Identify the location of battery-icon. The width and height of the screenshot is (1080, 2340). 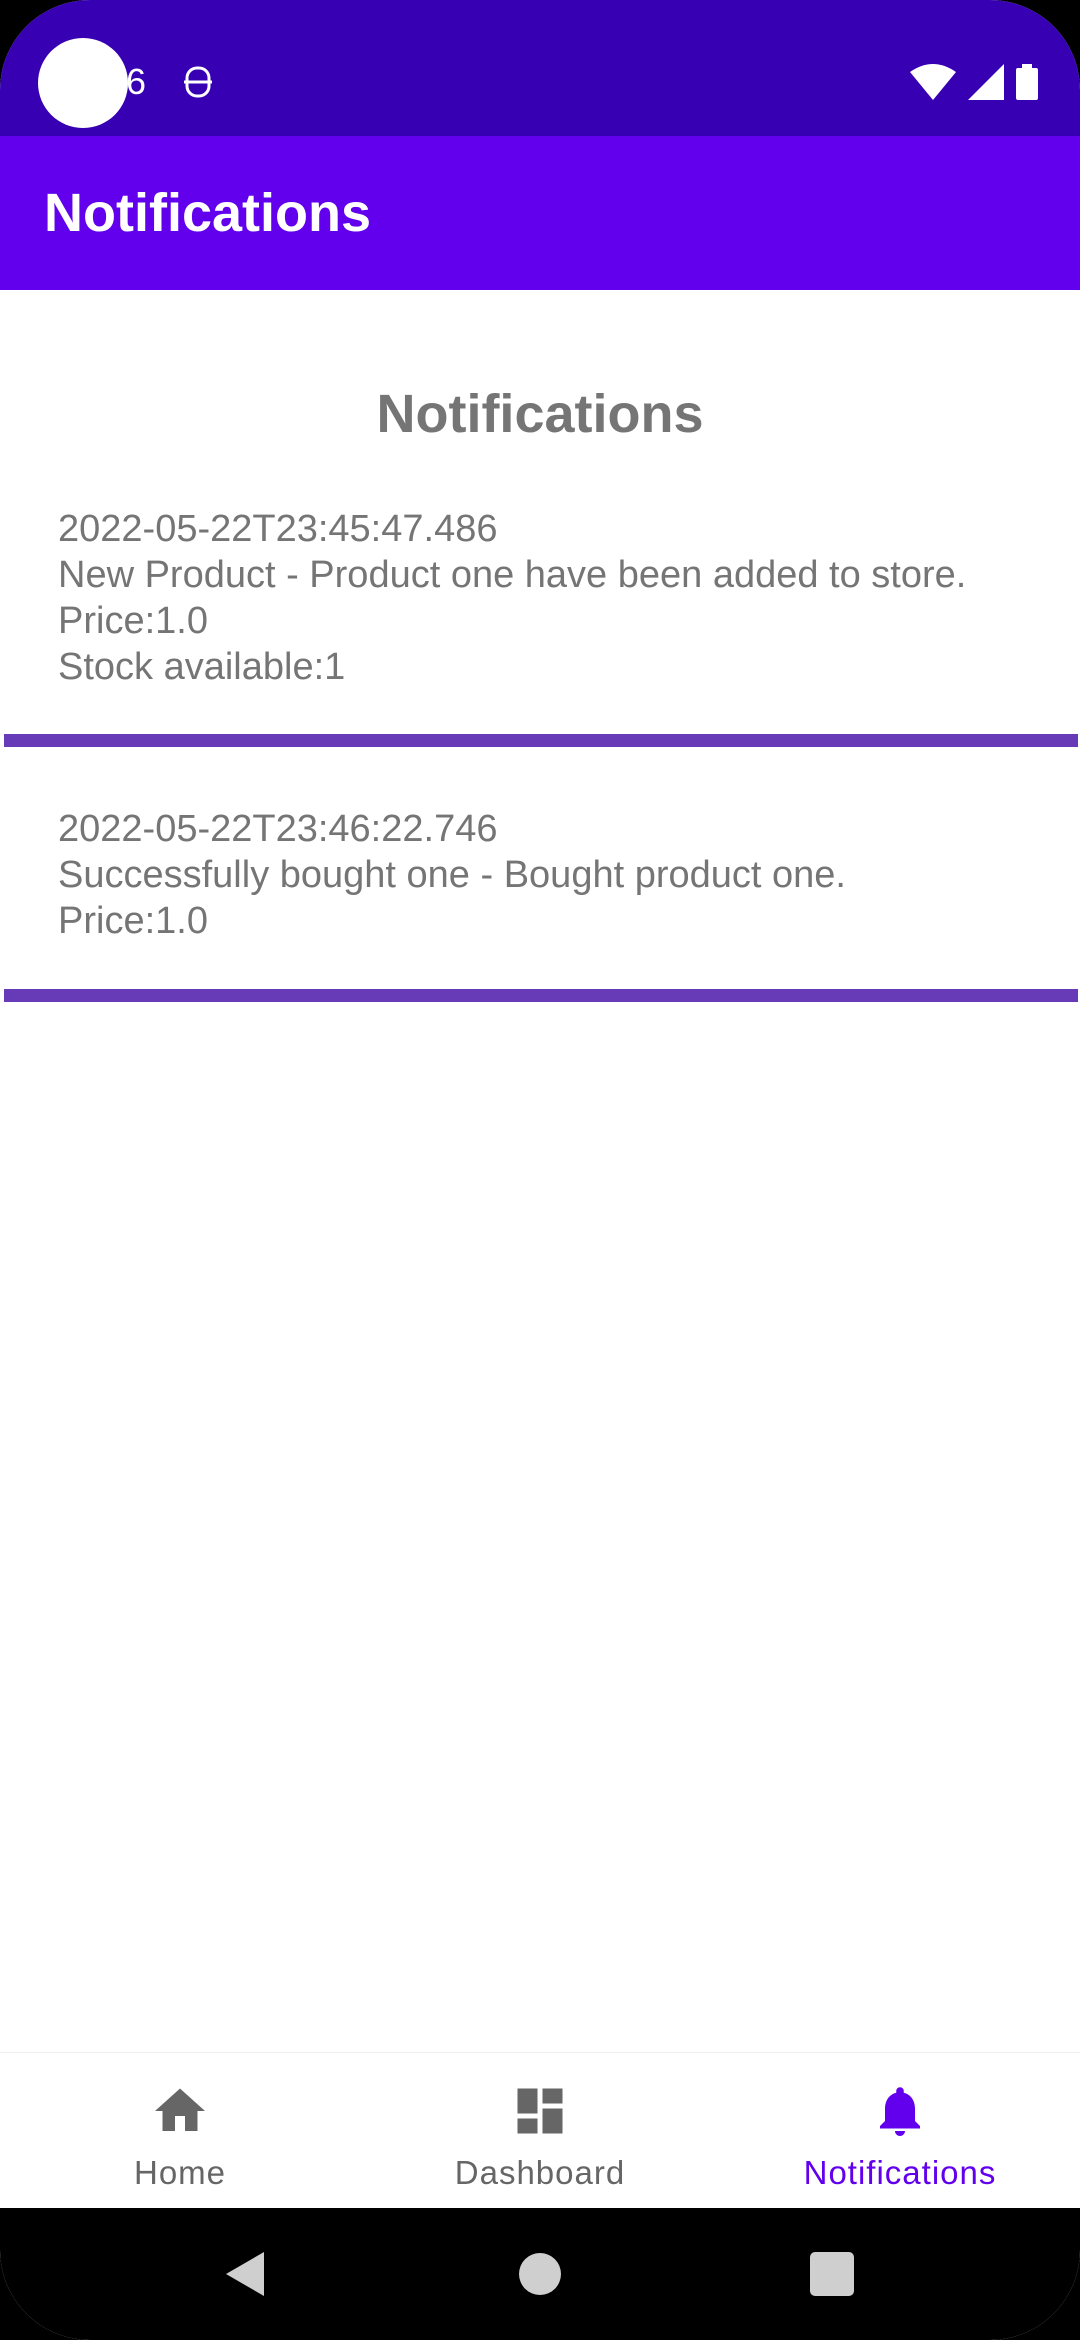
(1027, 82).